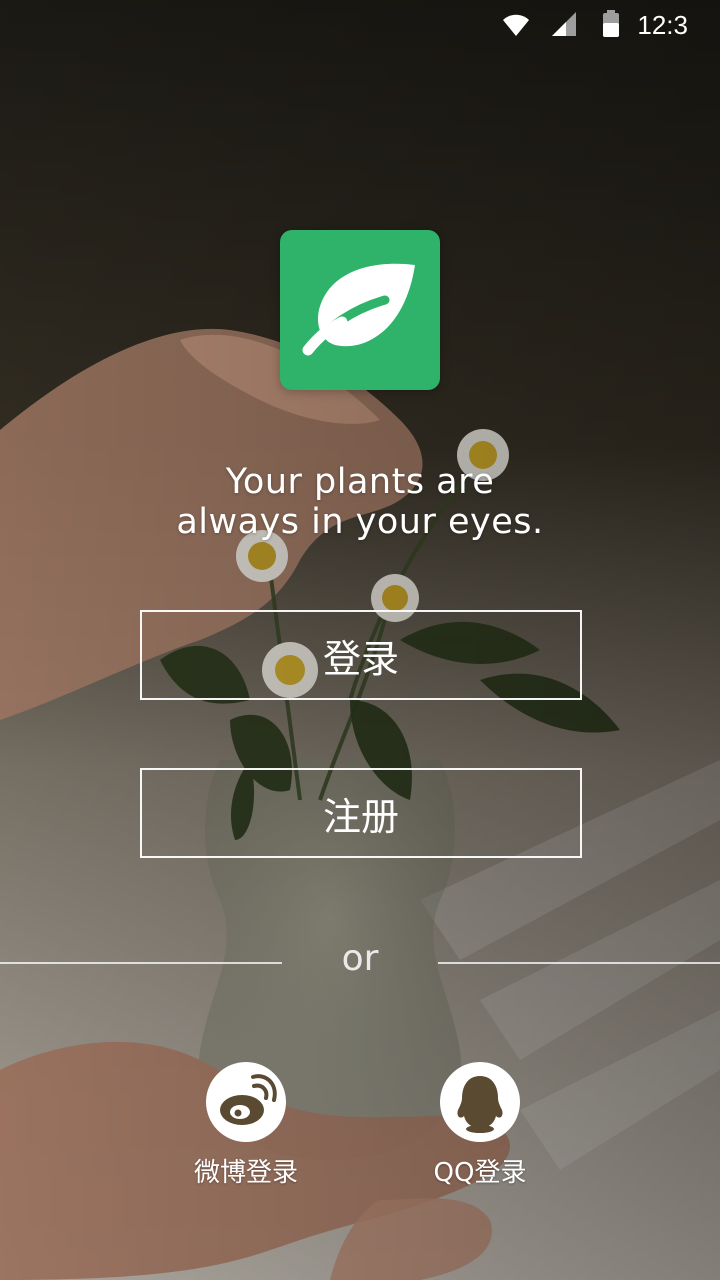 Image resolution: width=720 pixels, height=1280 pixels. What do you see at coordinates (360, 482) in the screenshot?
I see `tagline-line-1: Your plants are` at bounding box center [360, 482].